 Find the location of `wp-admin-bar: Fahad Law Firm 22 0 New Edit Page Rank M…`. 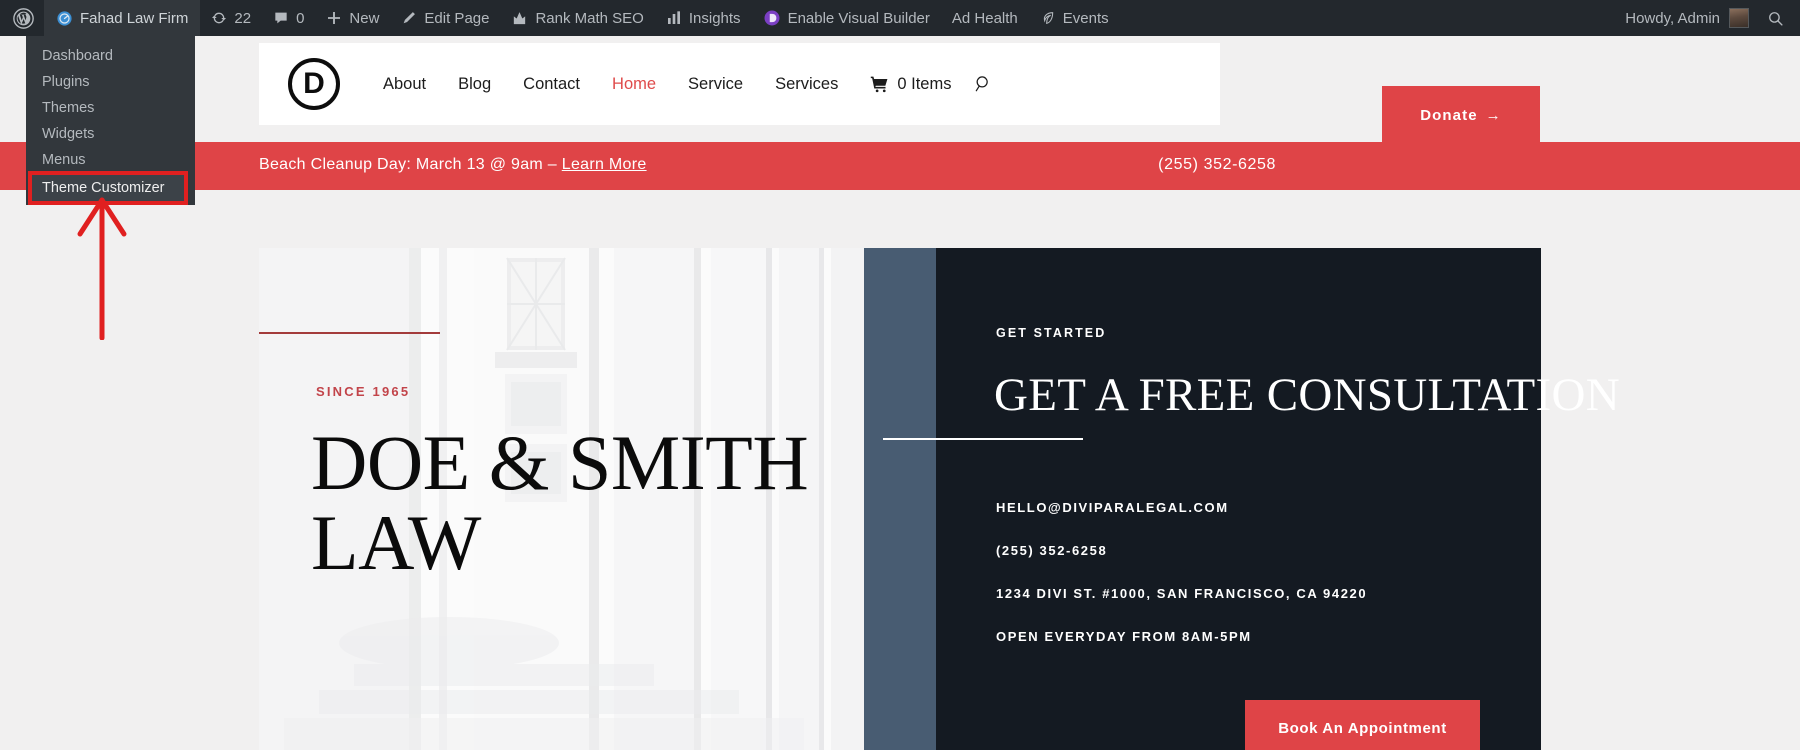

wp-admin-bar: Fahad Law Firm 22 0 New Edit Page Rank M… is located at coordinates (900, 18).